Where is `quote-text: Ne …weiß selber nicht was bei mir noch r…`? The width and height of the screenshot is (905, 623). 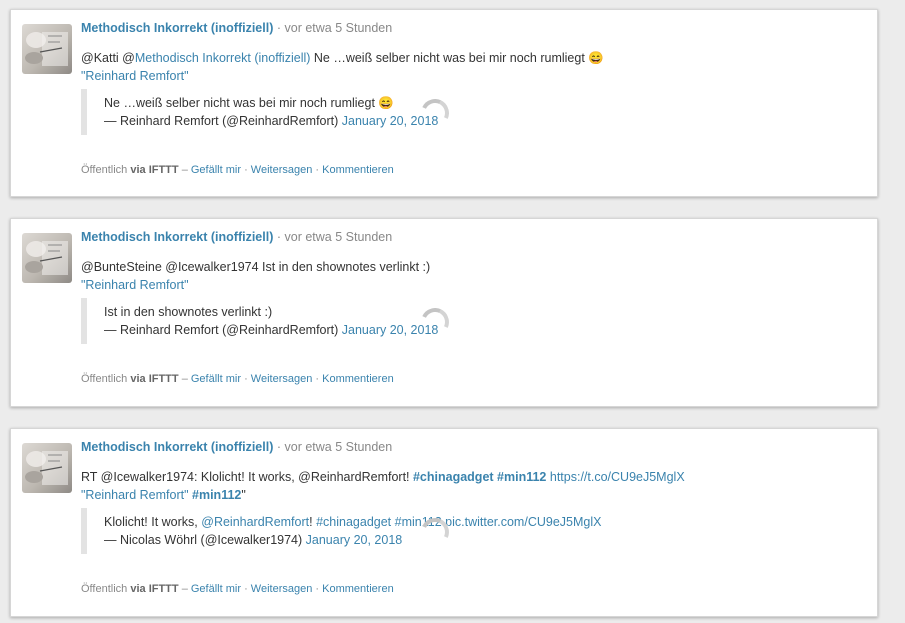
quote-text: Ne …weiß selber nicht was bei mir noch r… is located at coordinates (342, 100).